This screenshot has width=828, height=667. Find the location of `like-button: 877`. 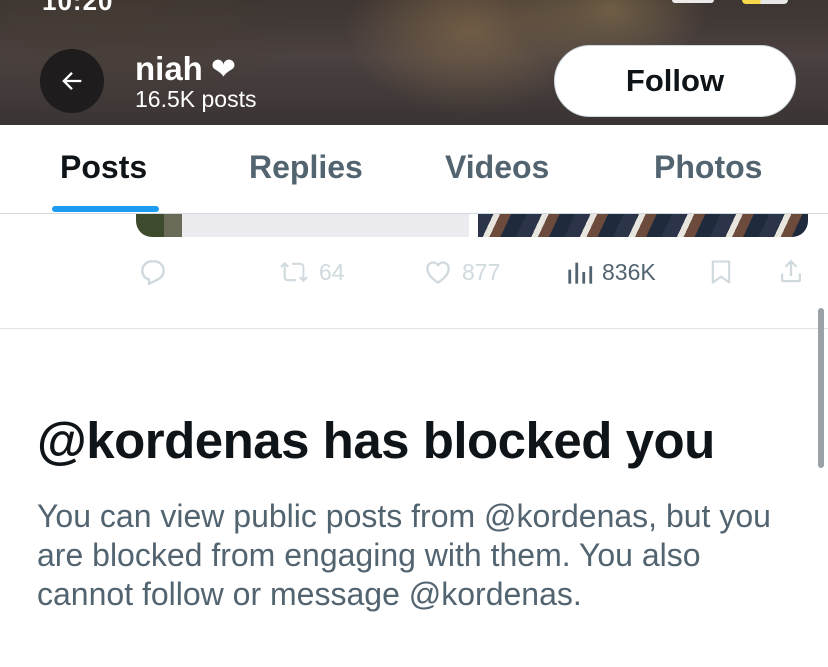

like-button: 877 is located at coordinates (461, 272).